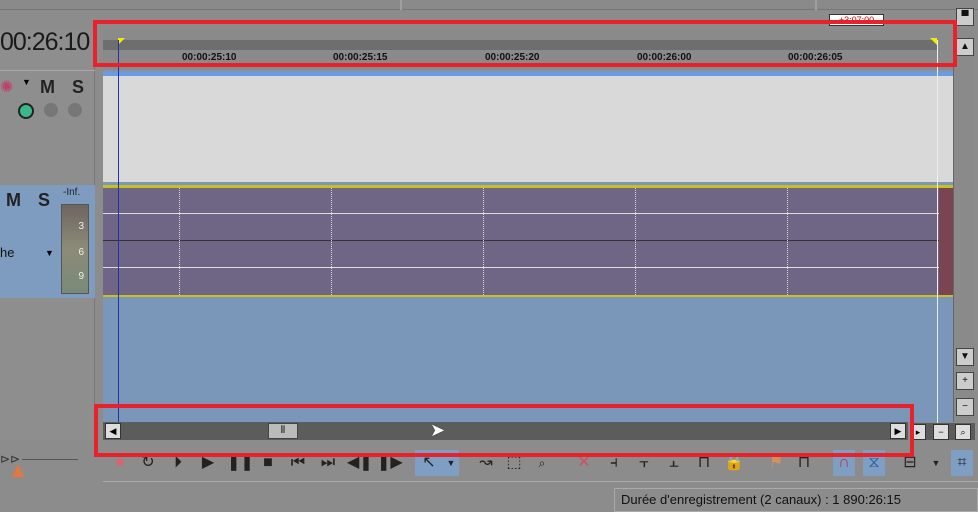 The width and height of the screenshot is (978, 512). I want to click on scroll-up-button: ▲, so click(965, 47).